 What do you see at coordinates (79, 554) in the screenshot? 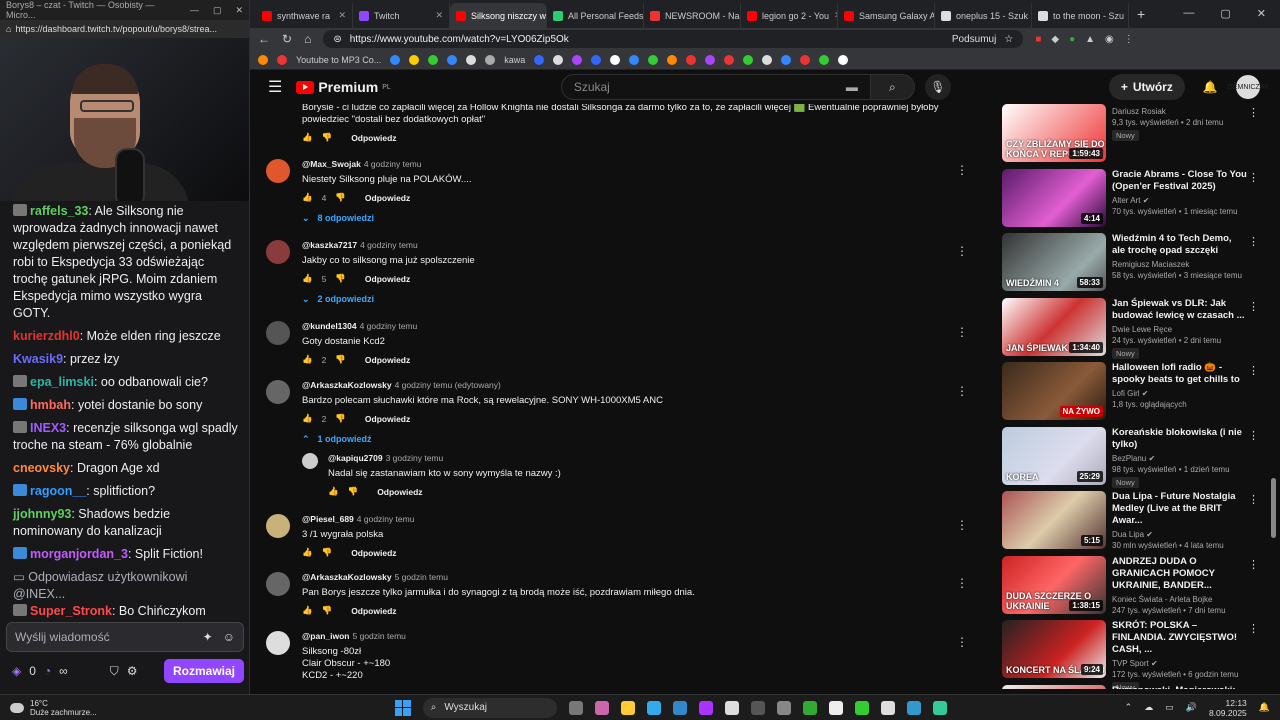
I see `chat-username: morganjordan_3` at bounding box center [79, 554].